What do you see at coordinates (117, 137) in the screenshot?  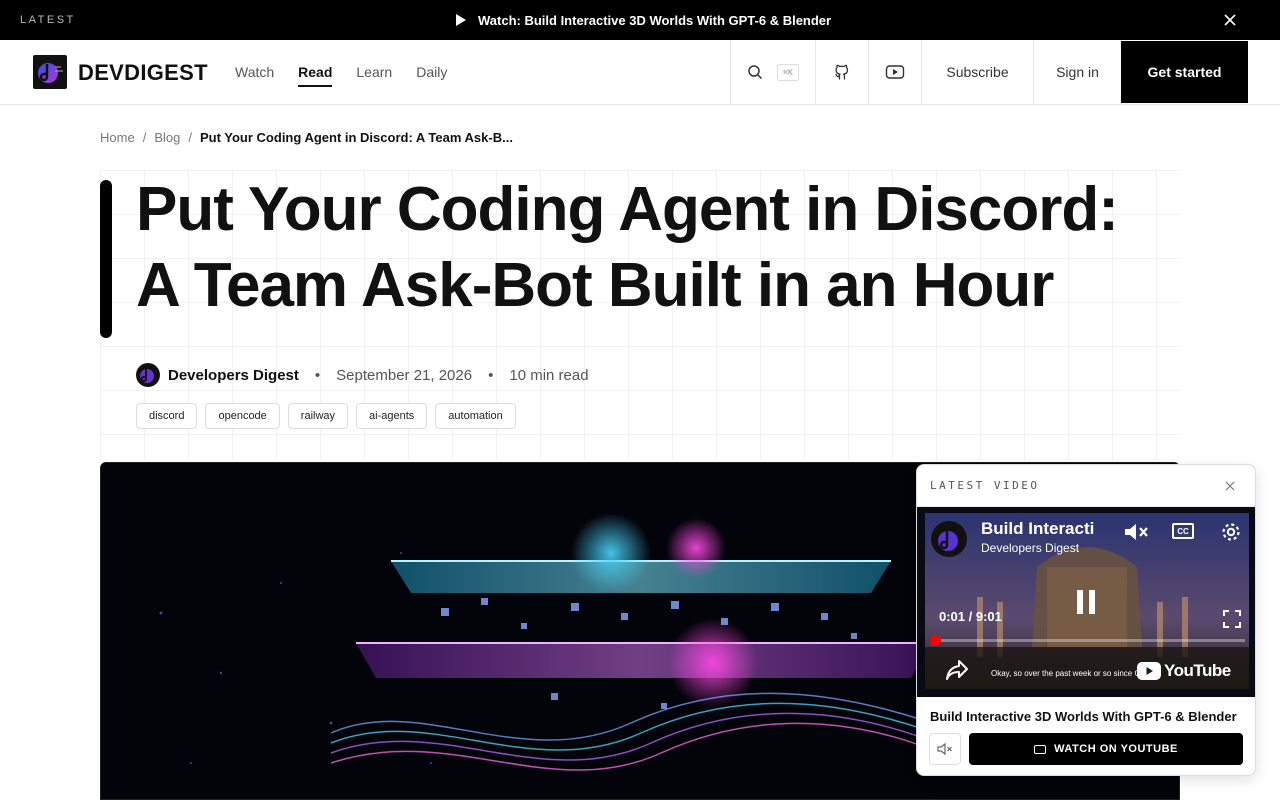 I see `breadcrumb-home: Home` at bounding box center [117, 137].